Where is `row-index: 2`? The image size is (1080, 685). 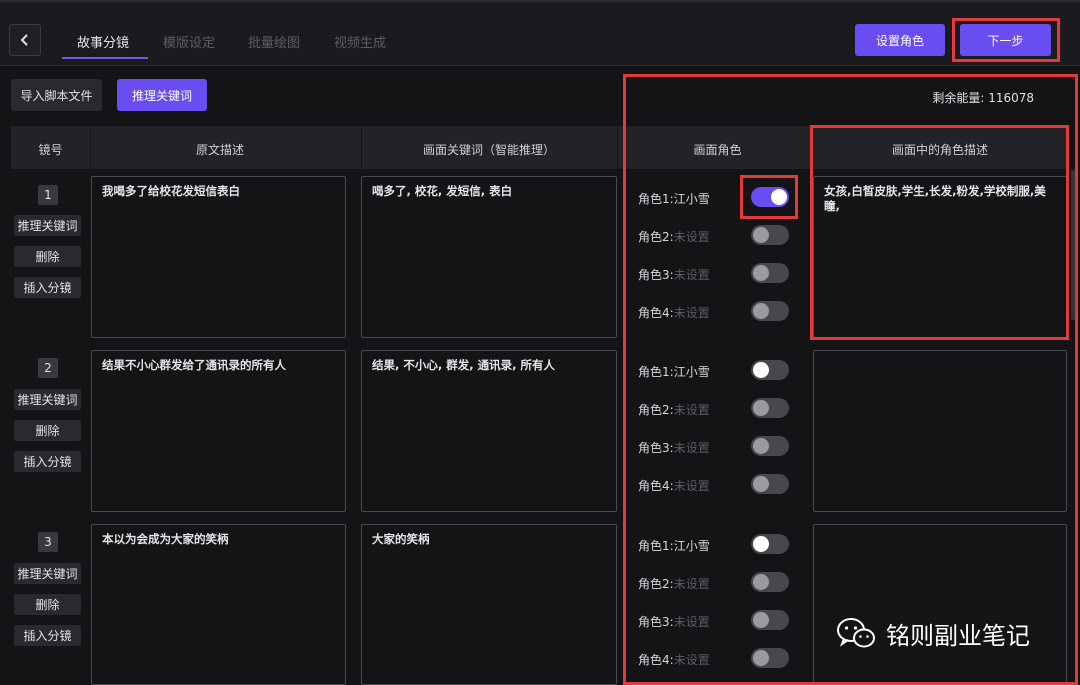 row-index: 2 is located at coordinates (48, 368).